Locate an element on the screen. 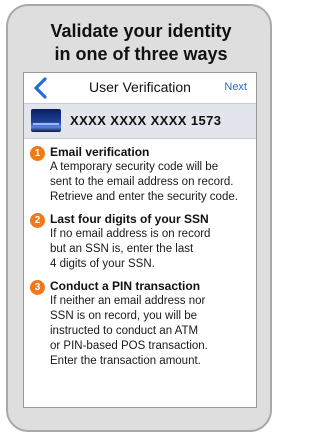  selected-card-row: XXXX XXXX XXXX 1573 is located at coordinates (140, 121).